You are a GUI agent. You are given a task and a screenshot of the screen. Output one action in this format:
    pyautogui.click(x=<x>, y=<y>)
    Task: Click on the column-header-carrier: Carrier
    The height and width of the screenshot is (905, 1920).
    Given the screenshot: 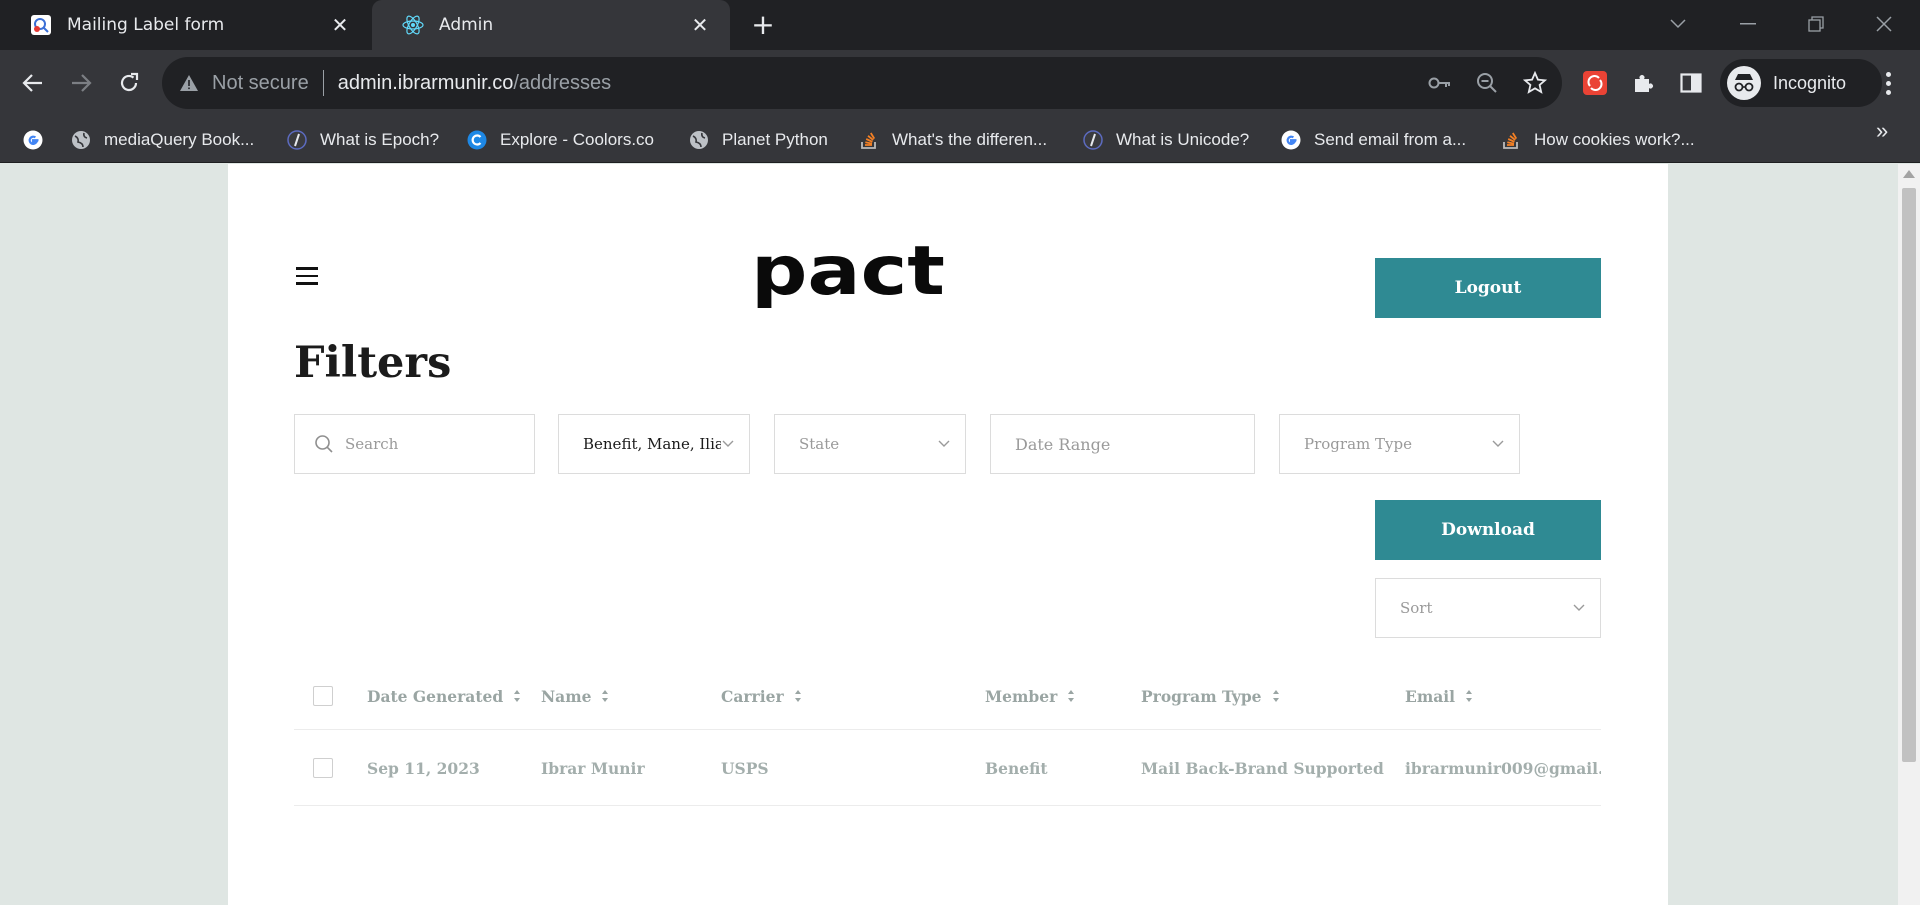 What is the action you would take?
    pyautogui.click(x=761, y=696)
    